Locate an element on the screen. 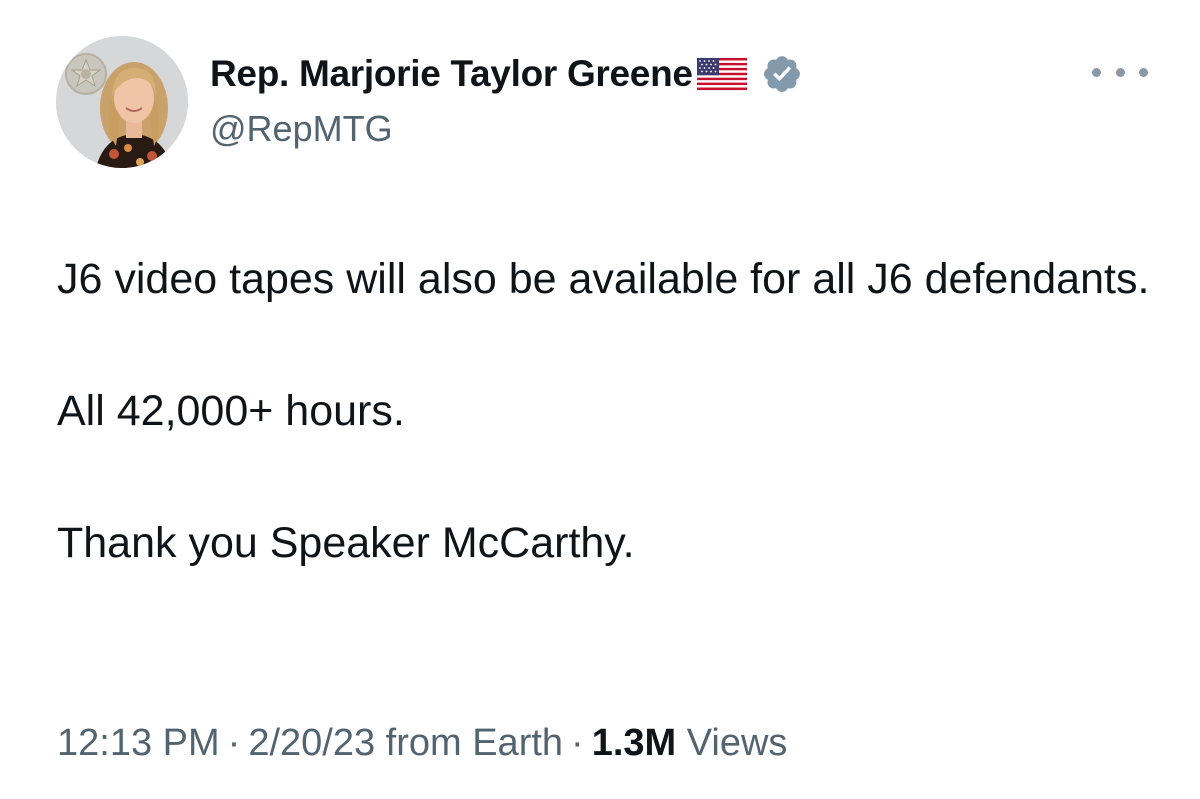 Image resolution: width=1200 pixels, height=799 pixels. tweet-meta: 12:13 PM · 2/20/23 from Earth · 1.3M Views is located at coordinates (422, 743).